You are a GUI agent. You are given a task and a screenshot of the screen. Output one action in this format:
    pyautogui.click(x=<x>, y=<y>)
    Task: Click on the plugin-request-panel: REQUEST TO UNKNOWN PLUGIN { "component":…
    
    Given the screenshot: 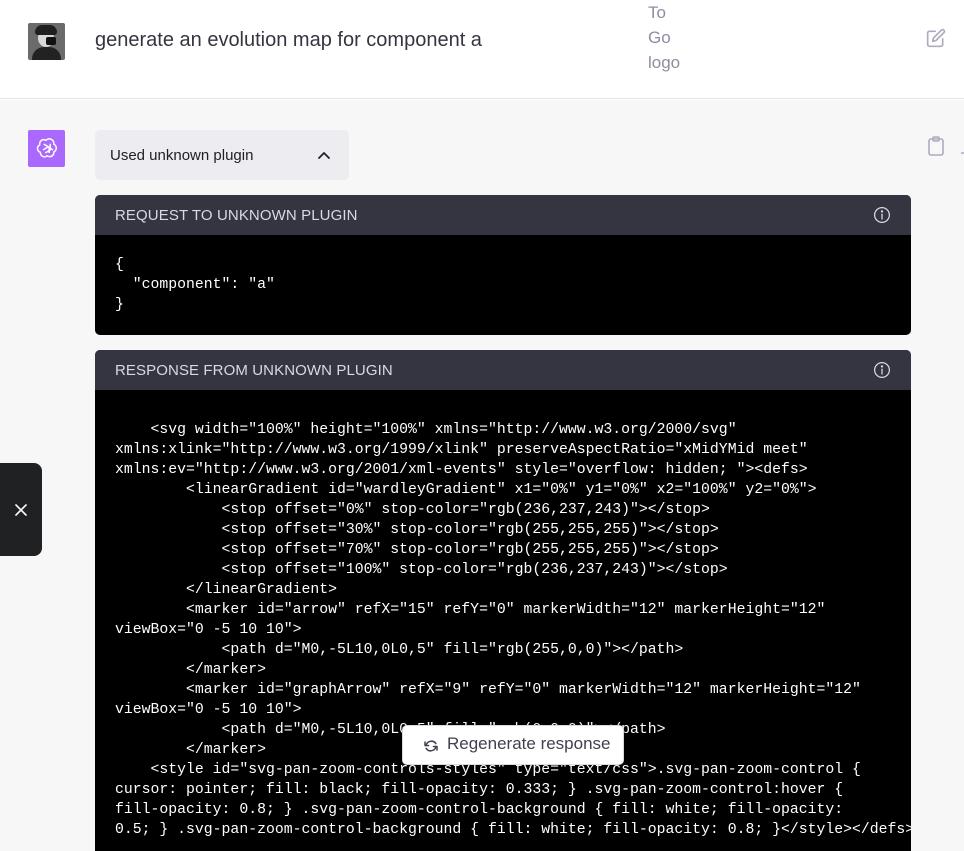 What is the action you would take?
    pyautogui.click(x=503, y=265)
    